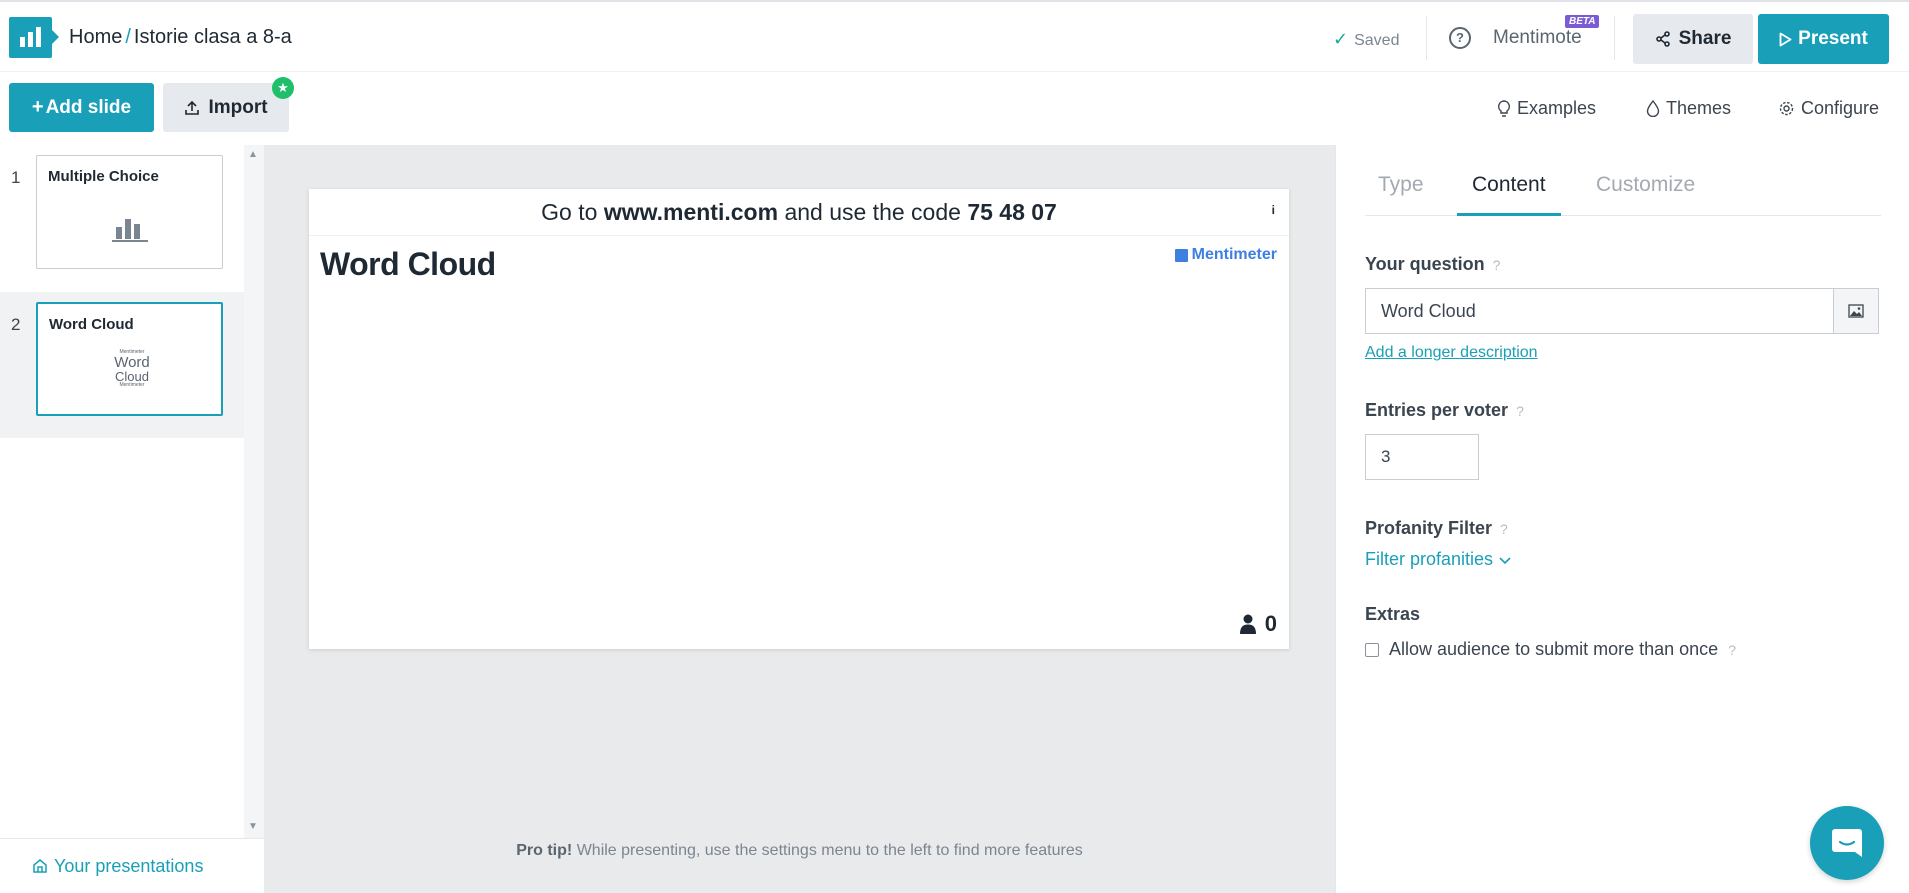  I want to click on present-label: Present, so click(1833, 38).